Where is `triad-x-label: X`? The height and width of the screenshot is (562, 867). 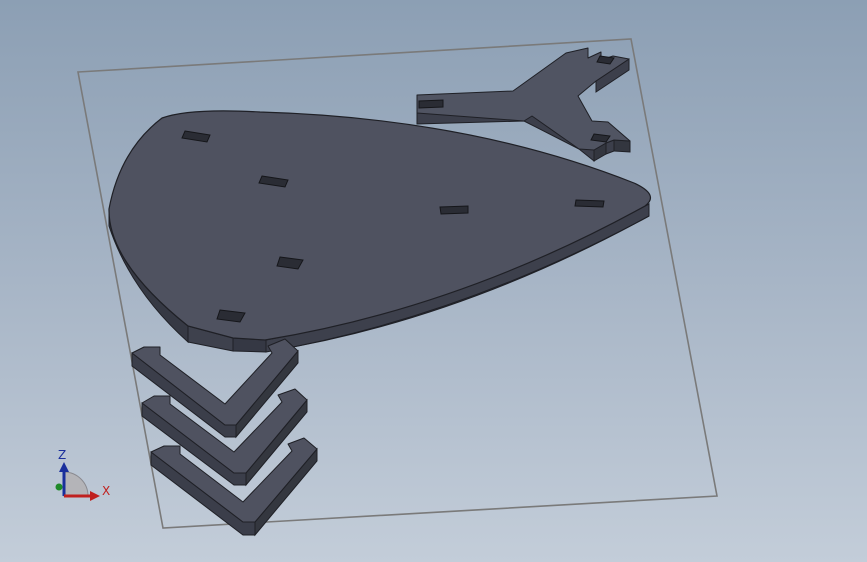
triad-x-label: X is located at coordinates (106, 491).